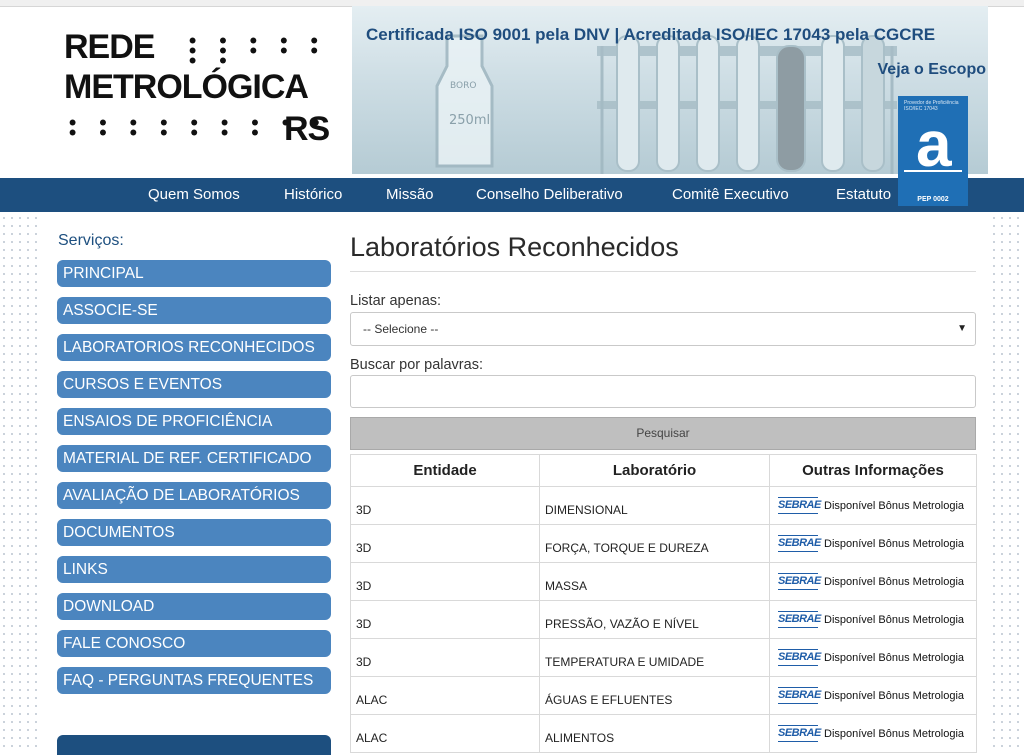  I want to click on cell-laboratorio: FORÇA, TORQUE E DUREZA, so click(654, 543).